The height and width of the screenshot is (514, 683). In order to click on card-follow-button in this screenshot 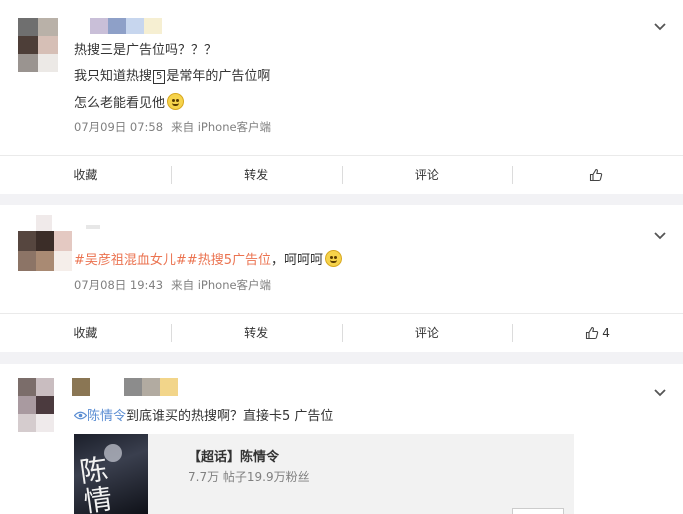, I will do `click(538, 511)`.